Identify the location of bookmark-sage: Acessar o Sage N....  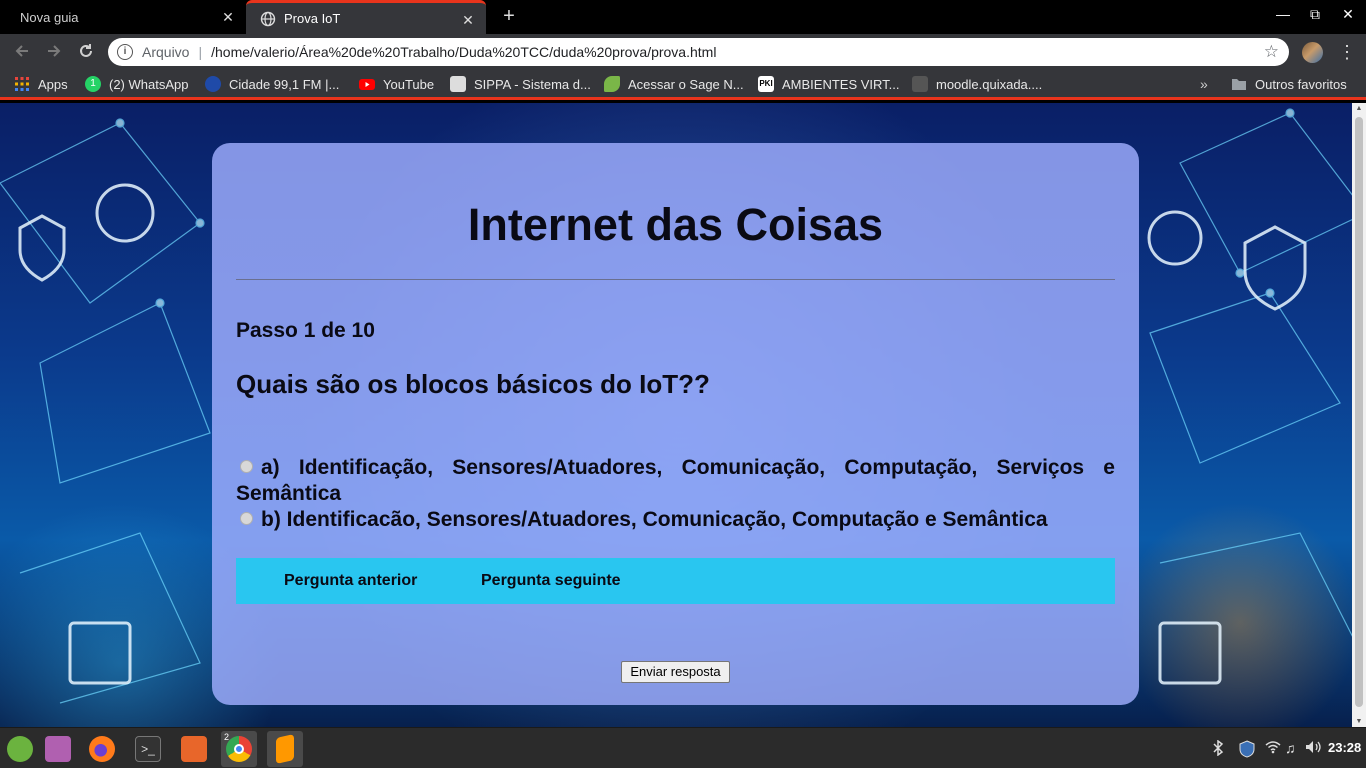
(674, 84).